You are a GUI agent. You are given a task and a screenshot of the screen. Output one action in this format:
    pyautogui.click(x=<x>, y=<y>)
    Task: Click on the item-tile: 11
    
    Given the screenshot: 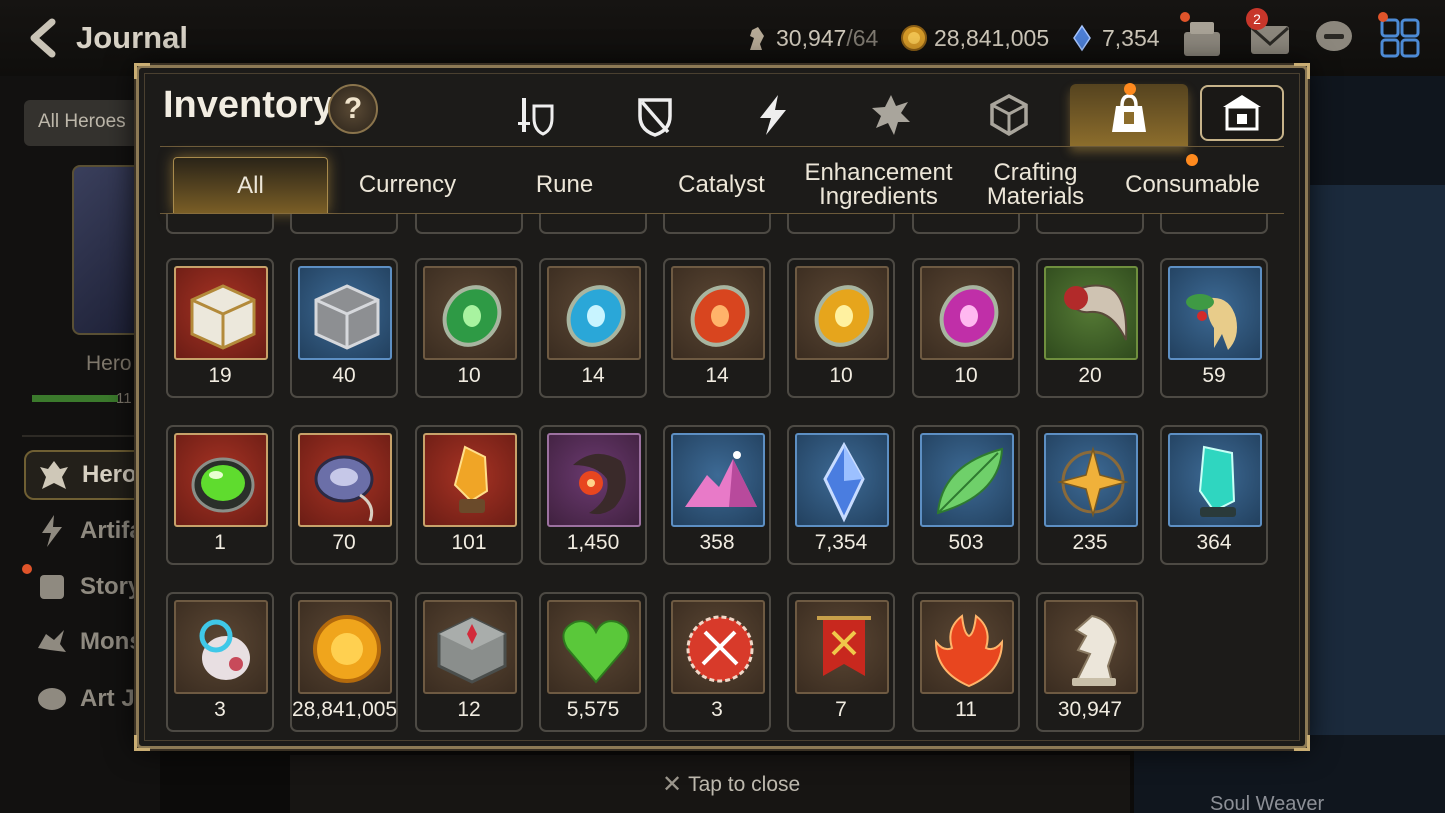 What is the action you would take?
    pyautogui.click(x=966, y=662)
    